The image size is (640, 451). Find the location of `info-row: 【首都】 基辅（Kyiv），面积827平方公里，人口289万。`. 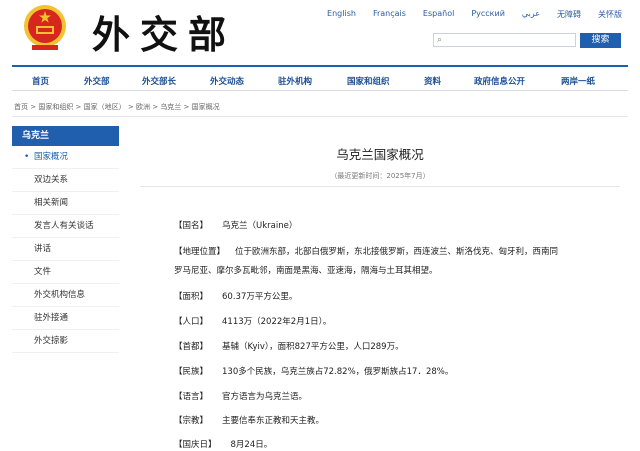

info-row: 【首都】 基辅（Kyiv），面积827平方公里，人口289万。 is located at coordinates (394, 347).